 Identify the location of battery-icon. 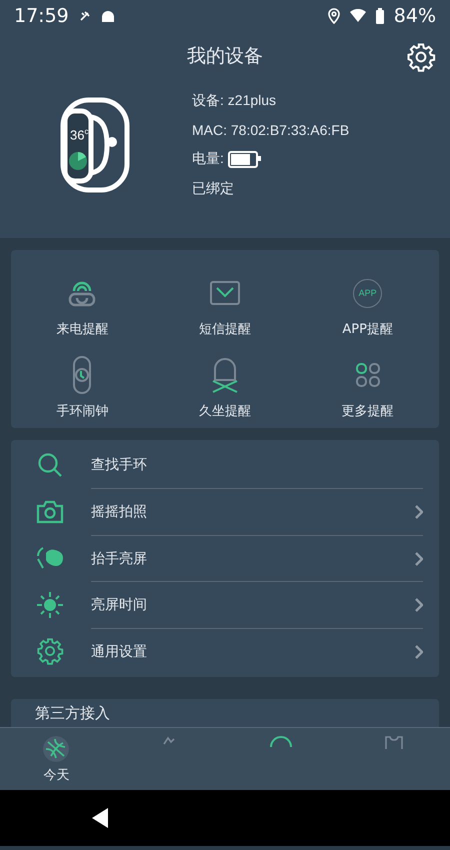
(380, 16).